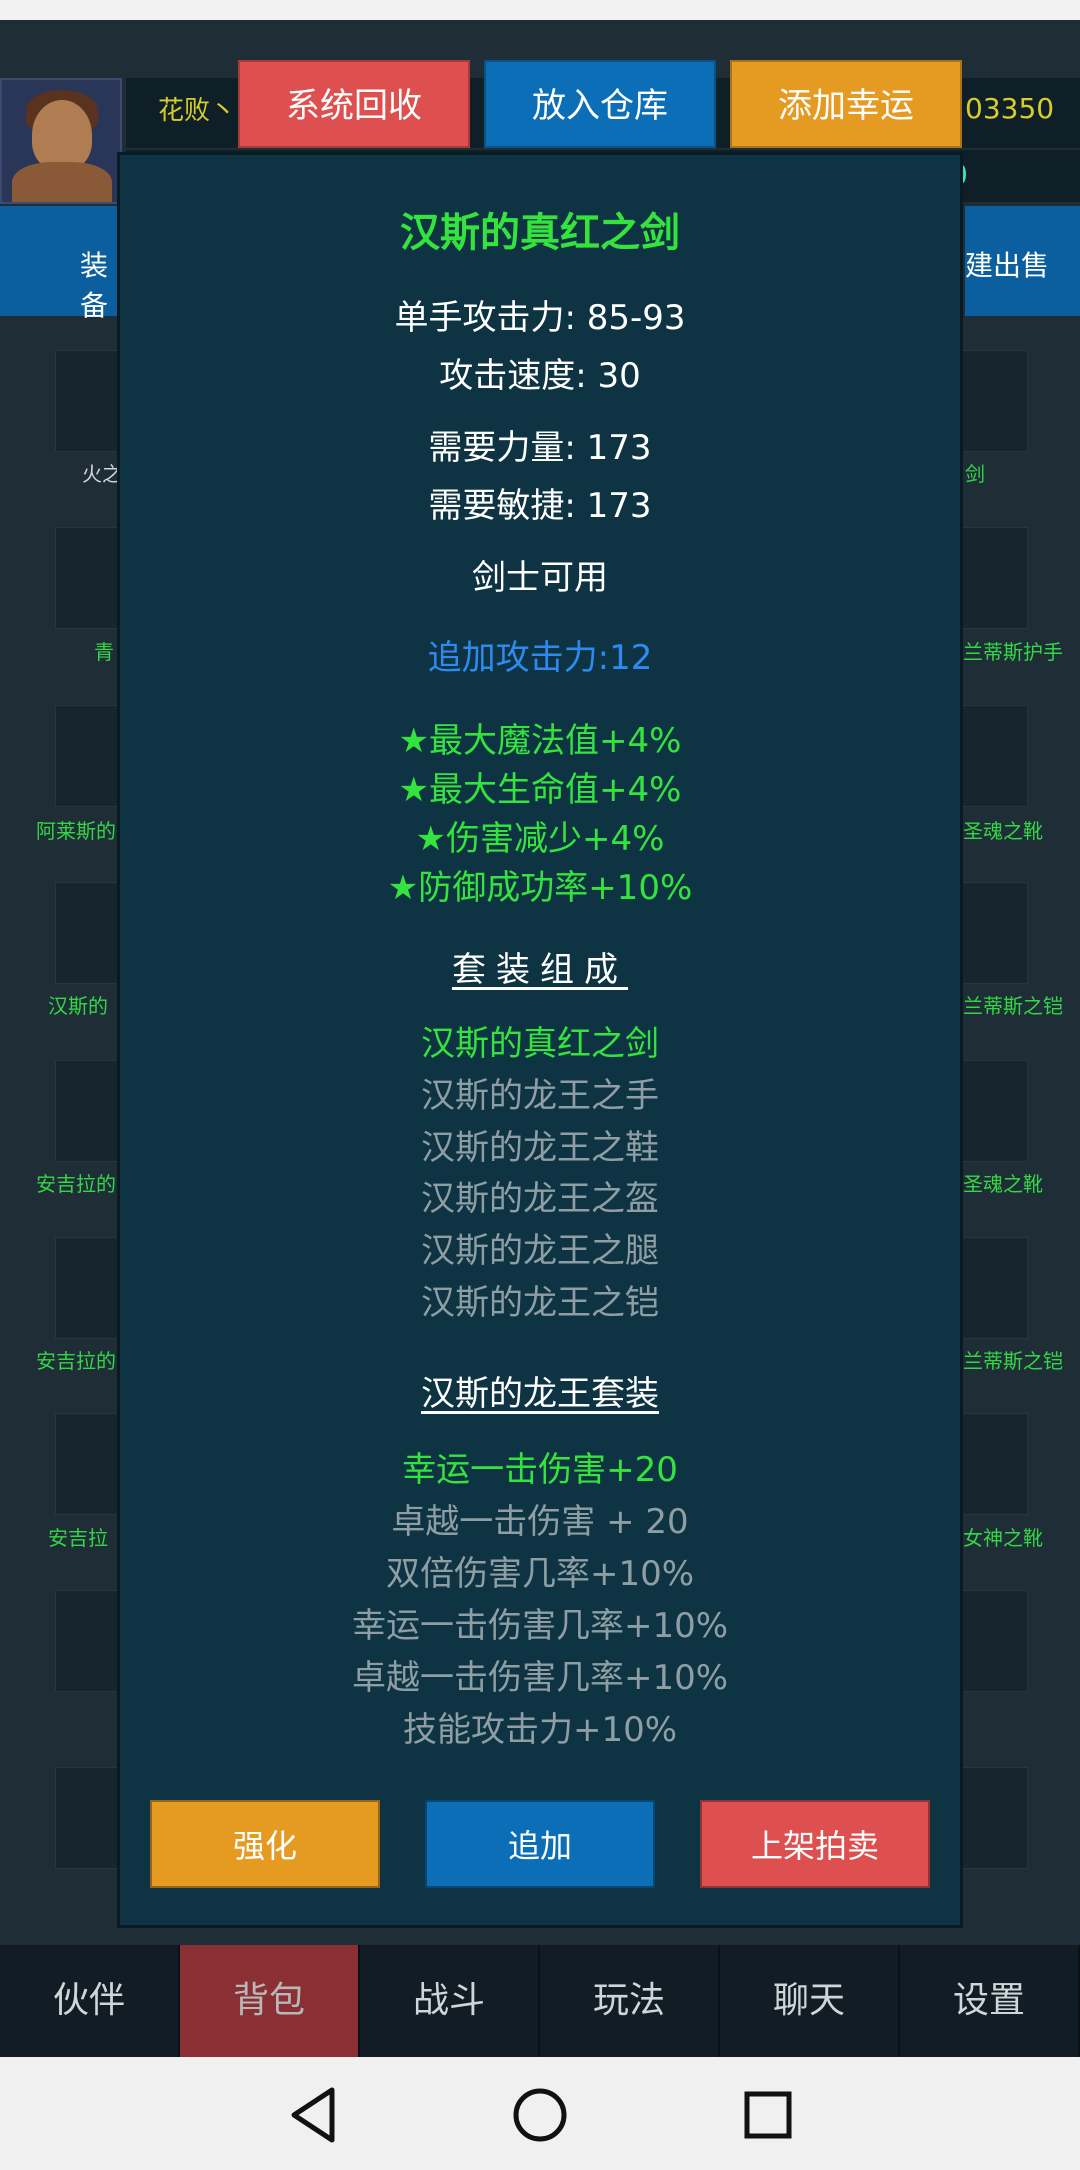 The height and width of the screenshot is (2170, 1080). What do you see at coordinates (540, 839) in the screenshot?
I see `excellent-option: ★伤害减少+4%` at bounding box center [540, 839].